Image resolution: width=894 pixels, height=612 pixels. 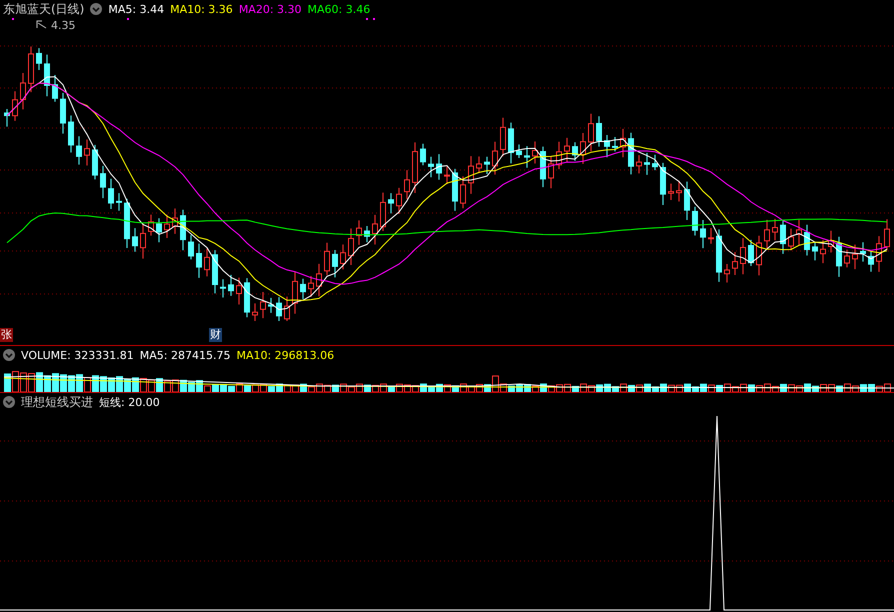 What do you see at coordinates (270, 9) in the screenshot?
I see `indicator-value: MA20: 3.30` at bounding box center [270, 9].